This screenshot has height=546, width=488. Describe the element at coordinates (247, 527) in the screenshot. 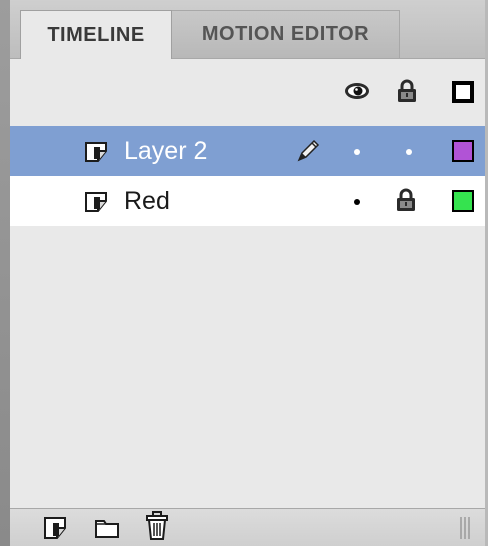

I see `bottom-toolbar` at that location.